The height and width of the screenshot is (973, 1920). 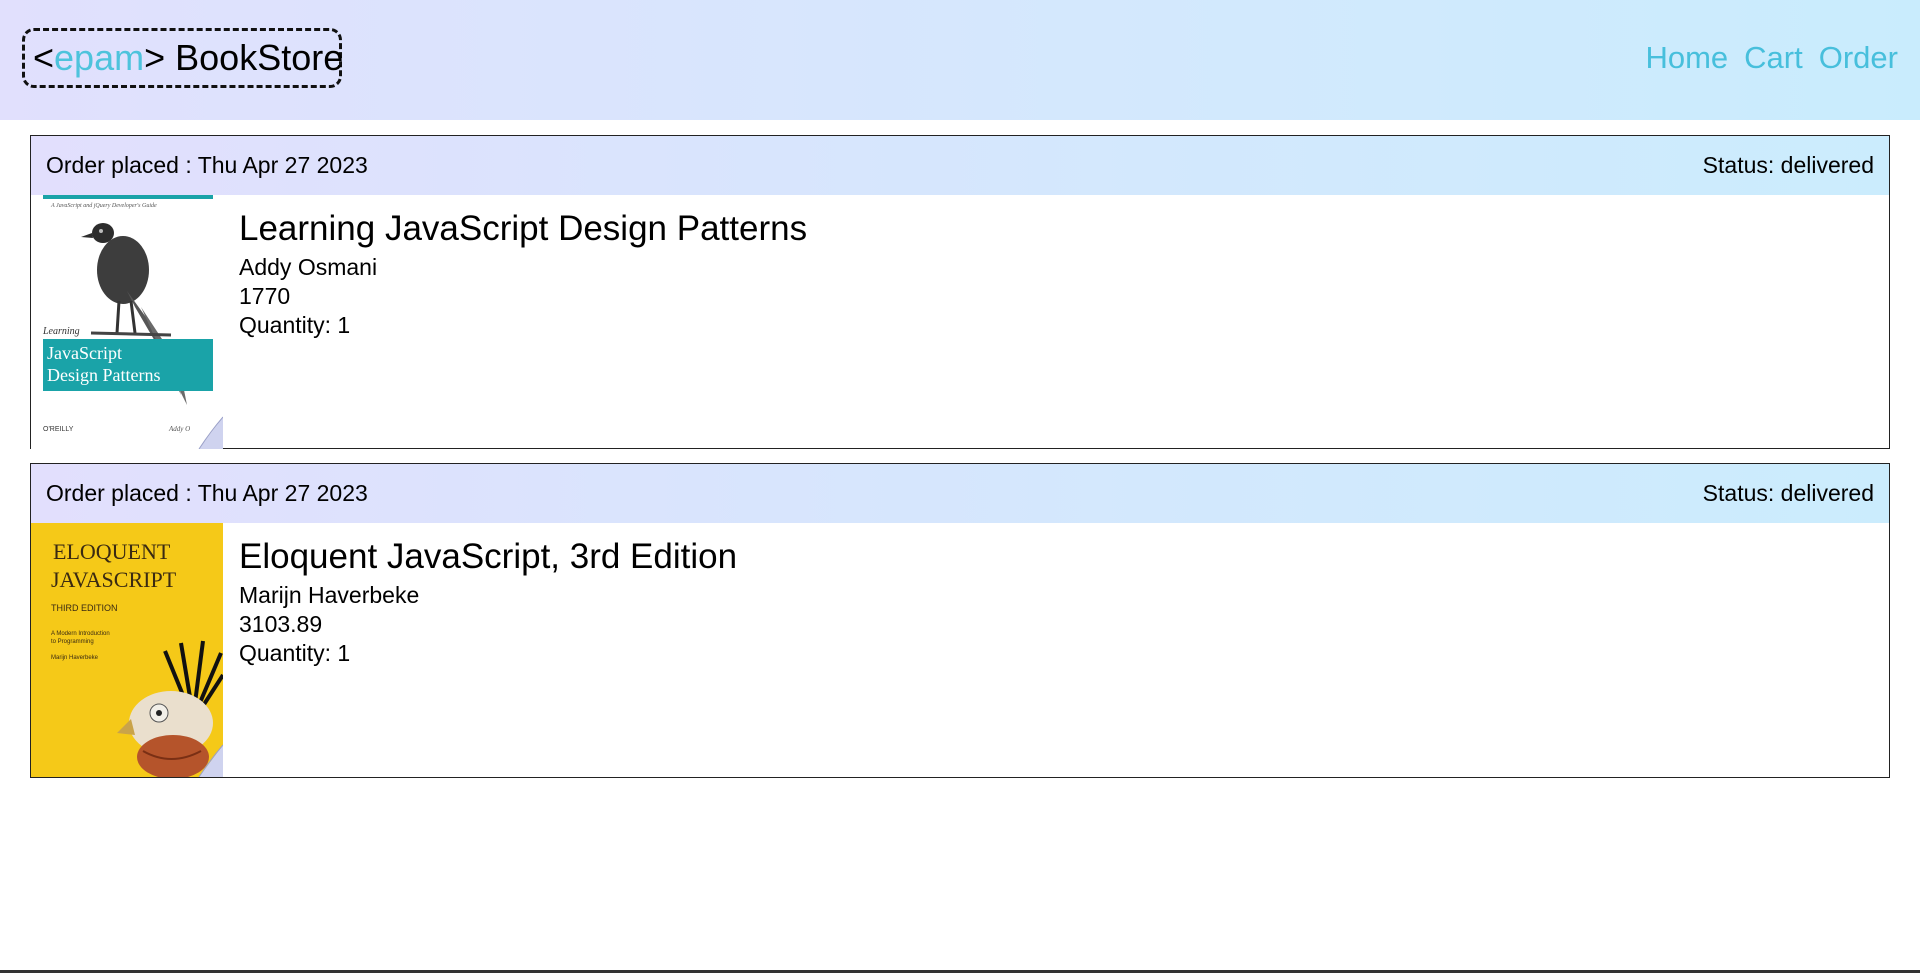 I want to click on cover-title-line2: JAVASCRIPT, so click(x=114, y=579).